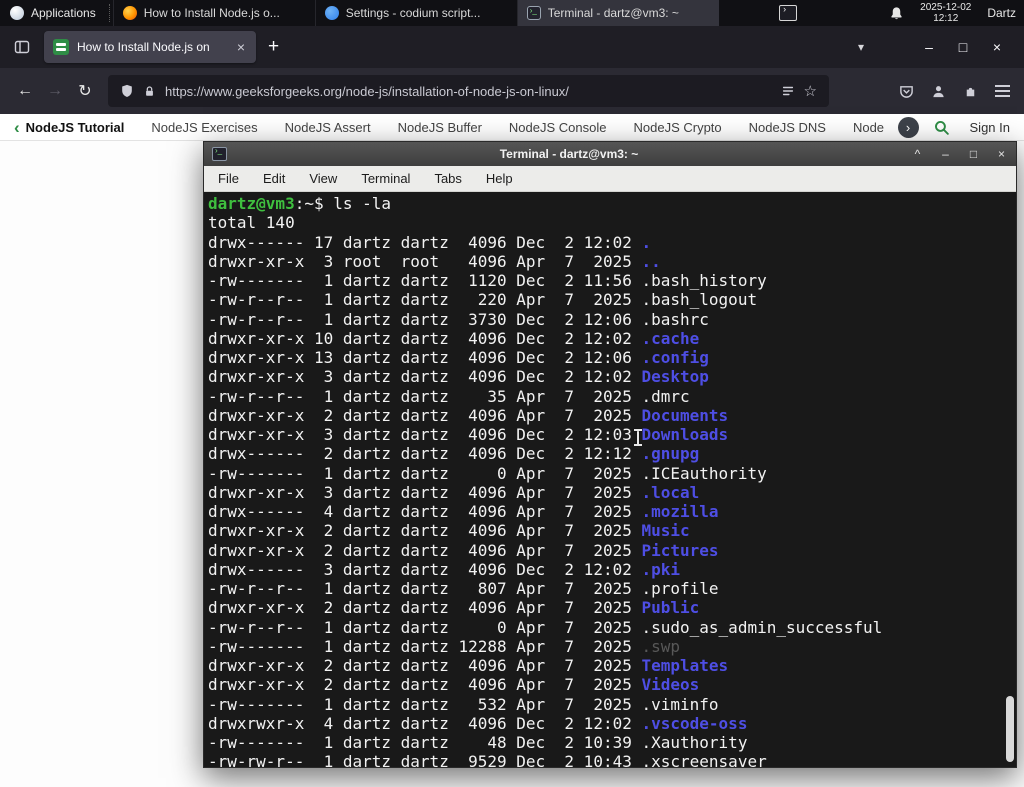 The width and height of the screenshot is (1024, 787). Describe the element at coordinates (946, 18) in the screenshot. I see `clock-time: 12:12` at that location.